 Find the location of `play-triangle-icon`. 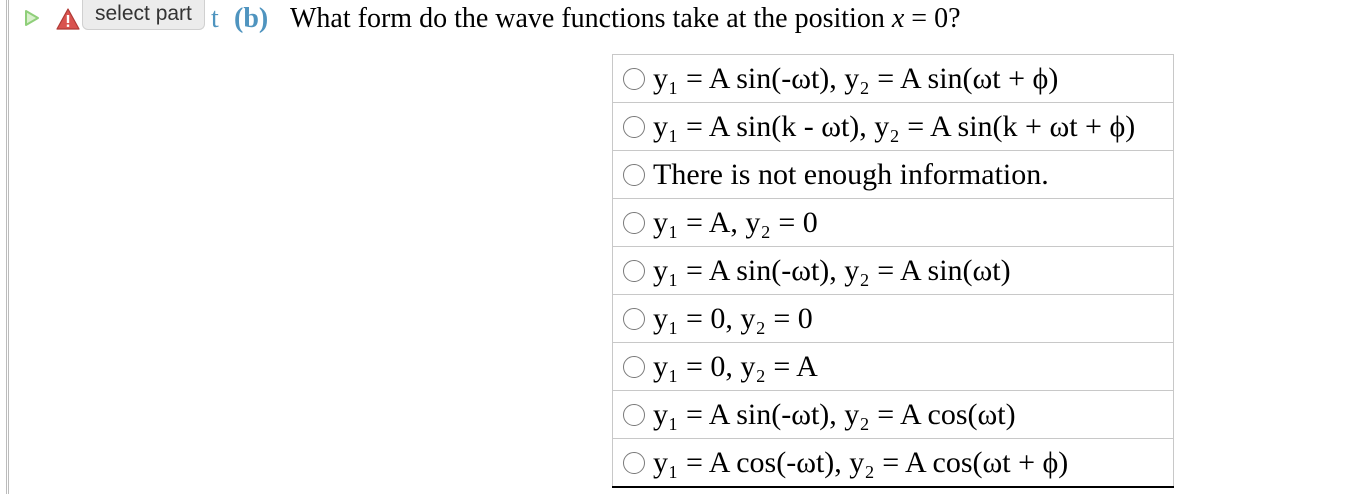

play-triangle-icon is located at coordinates (32, 18).